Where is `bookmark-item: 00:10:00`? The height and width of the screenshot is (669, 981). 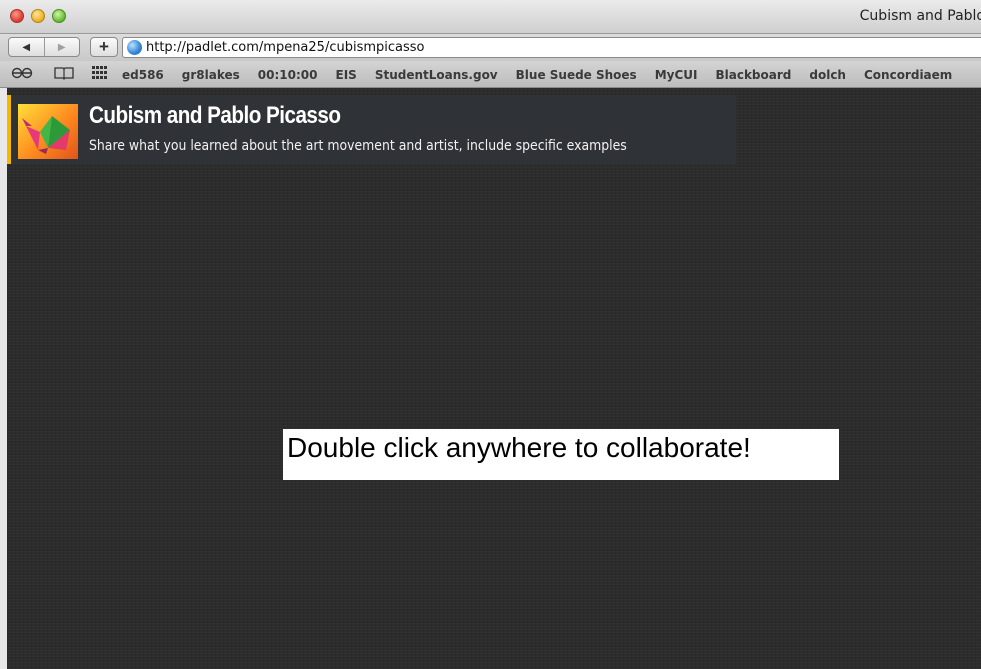
bookmark-item: 00:10:00 is located at coordinates (288, 75).